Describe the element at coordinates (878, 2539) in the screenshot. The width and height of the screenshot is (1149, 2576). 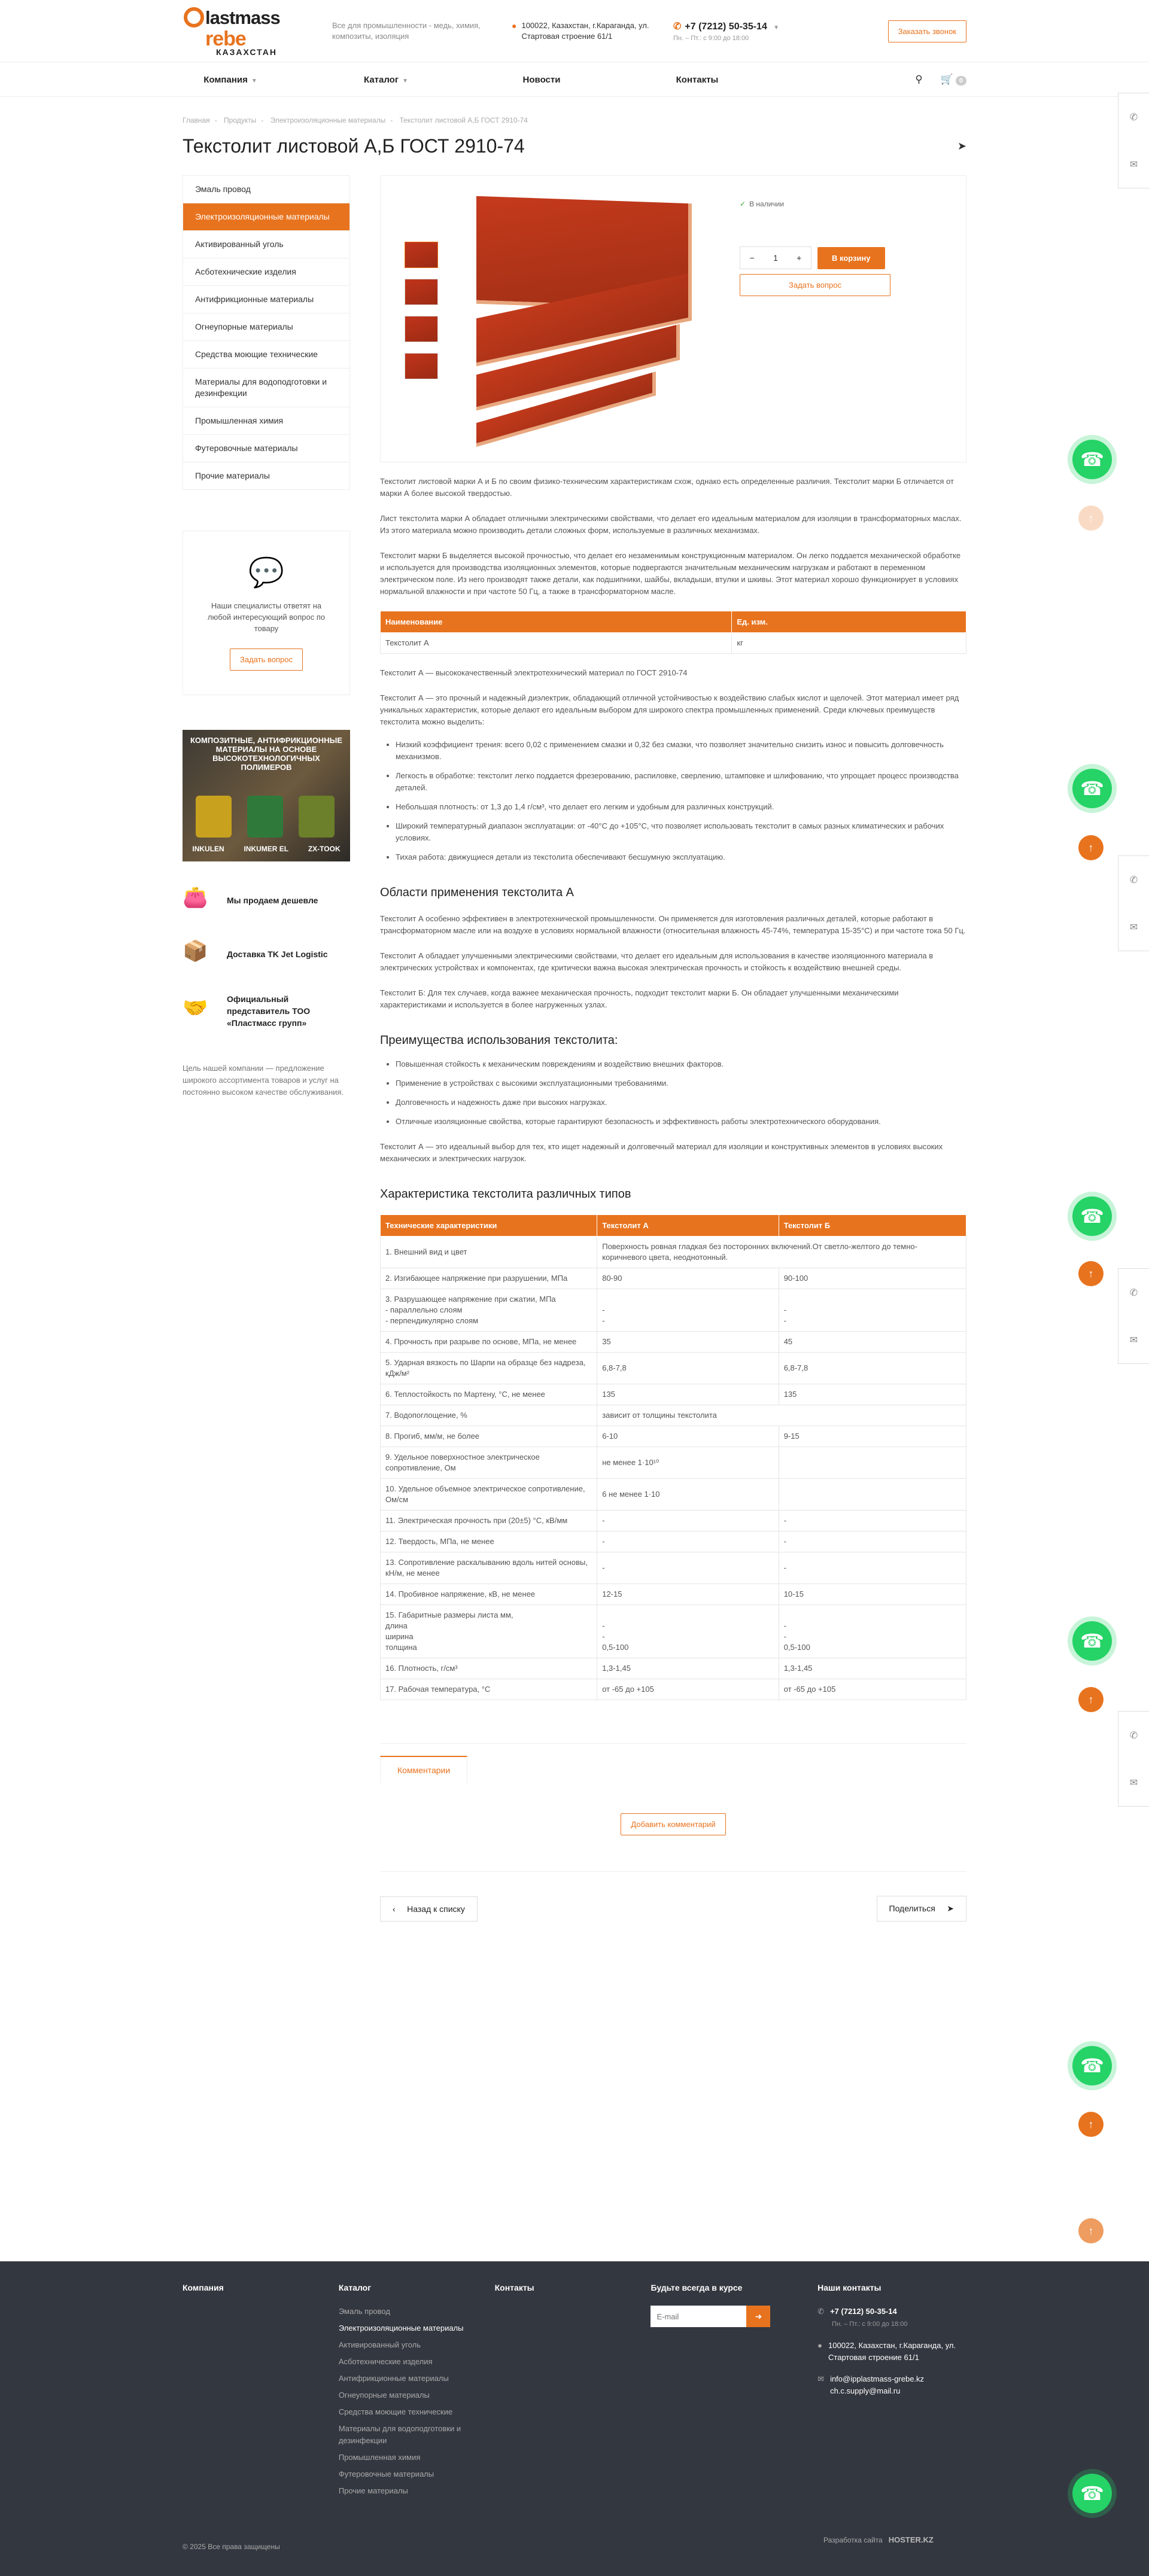
I see `developer-credit: Разработка сайта HOSTER.KZ` at that location.